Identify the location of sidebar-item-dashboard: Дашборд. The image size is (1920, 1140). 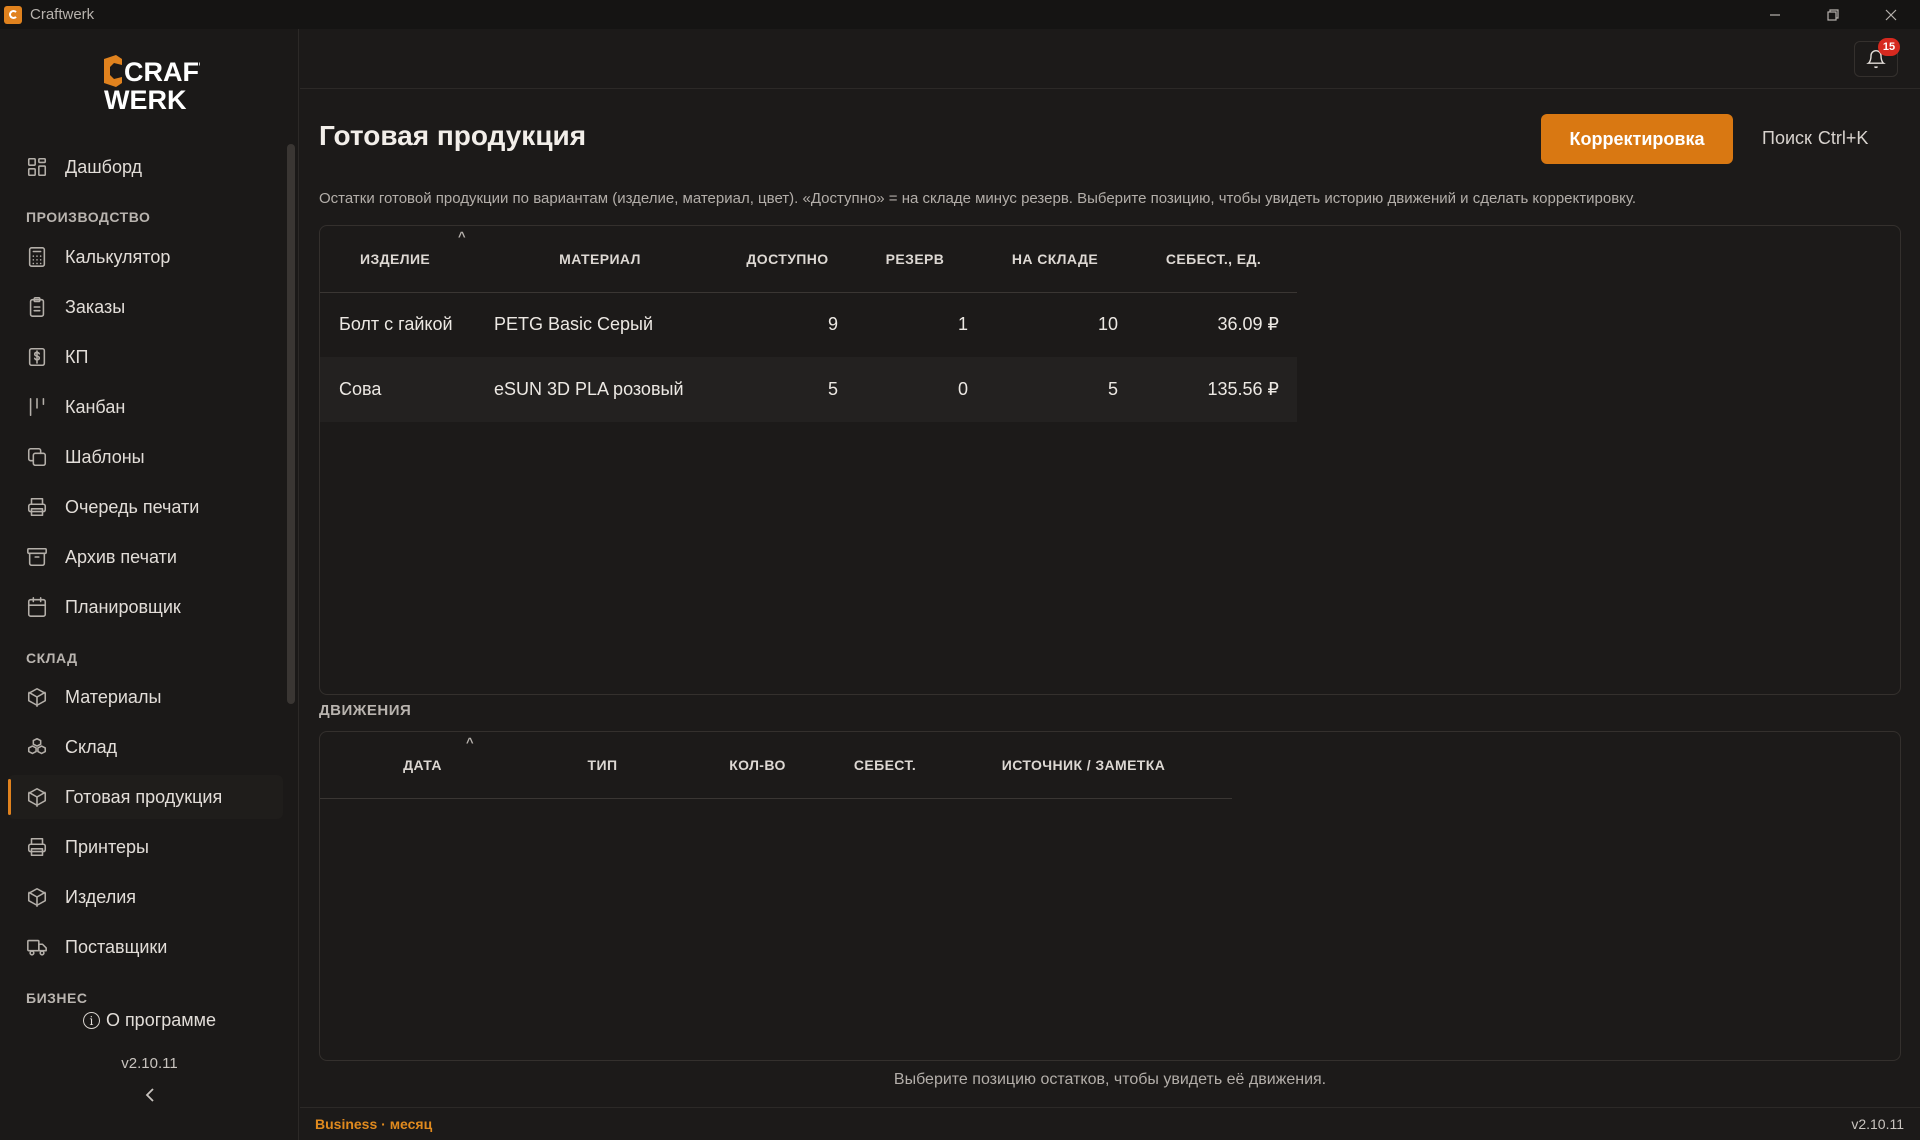
(145, 167).